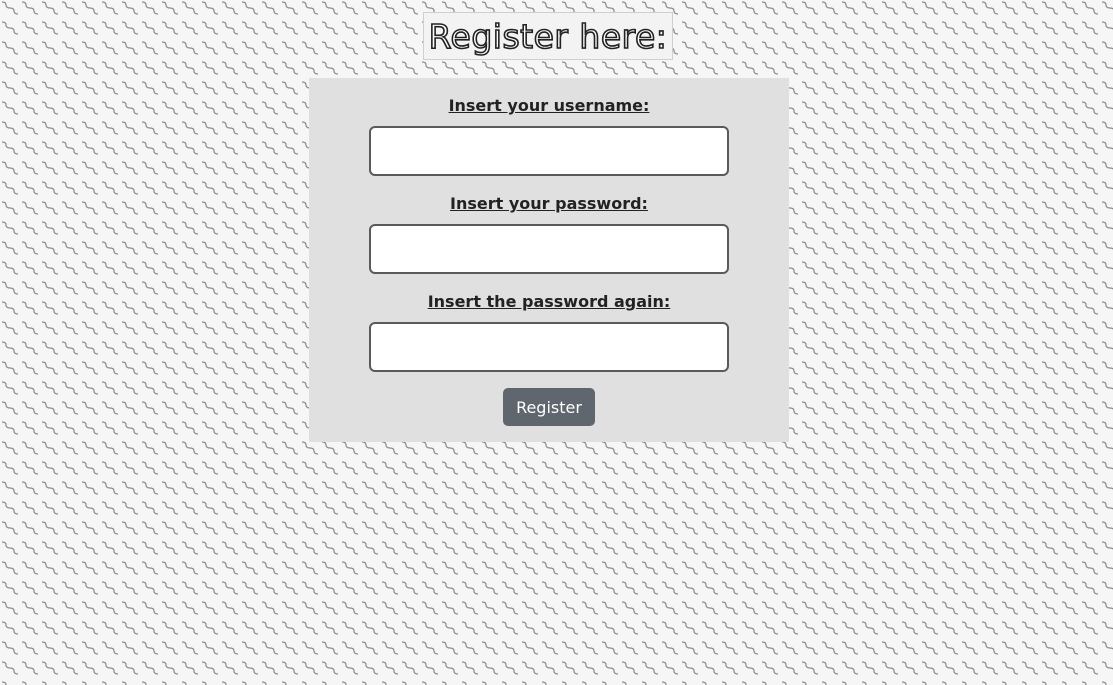  What do you see at coordinates (549, 301) in the screenshot?
I see `password-again-label: Insert the password again:` at bounding box center [549, 301].